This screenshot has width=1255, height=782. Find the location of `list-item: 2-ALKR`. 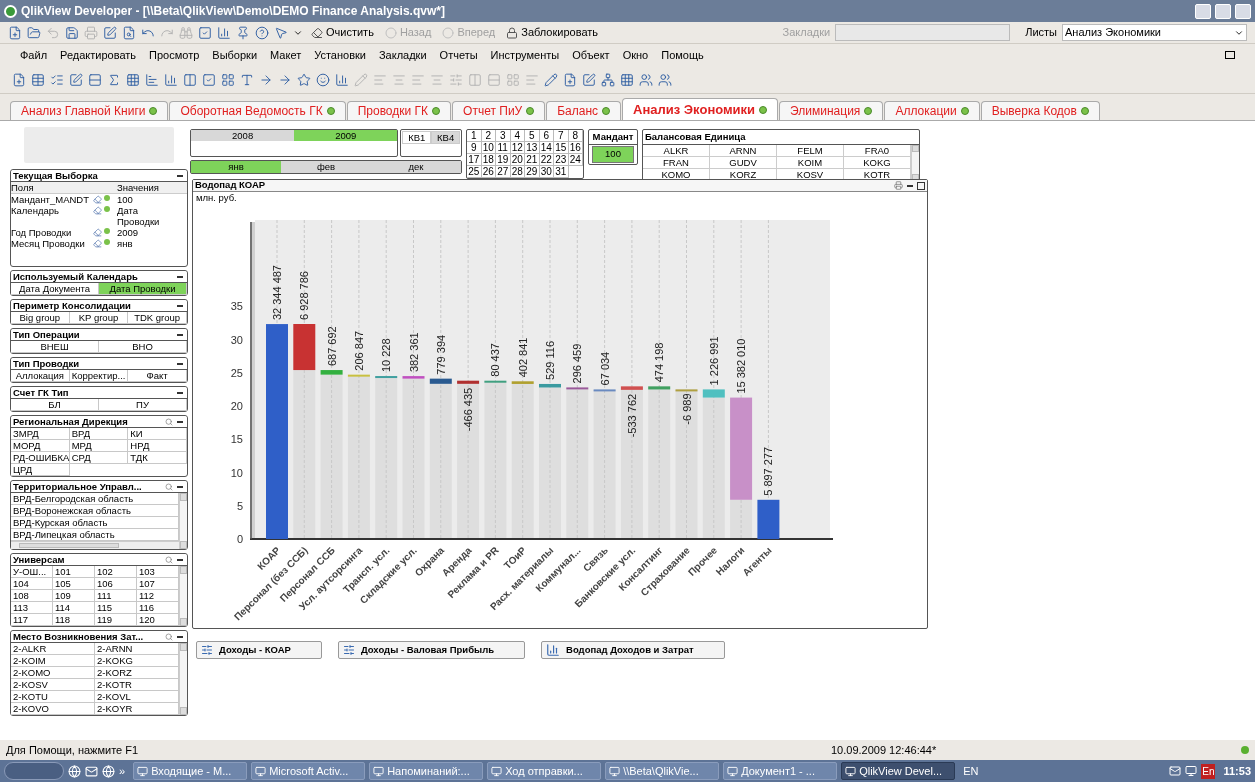

list-item: 2-ALKR is located at coordinates (53, 649).